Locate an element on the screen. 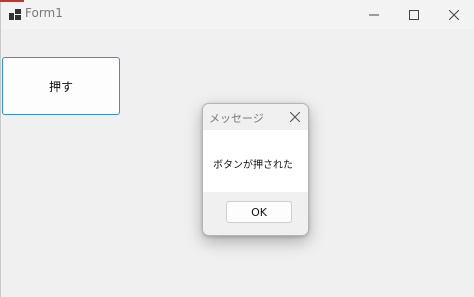 The height and width of the screenshot is (297, 474). windows-form-icon is located at coordinates (15, 14).